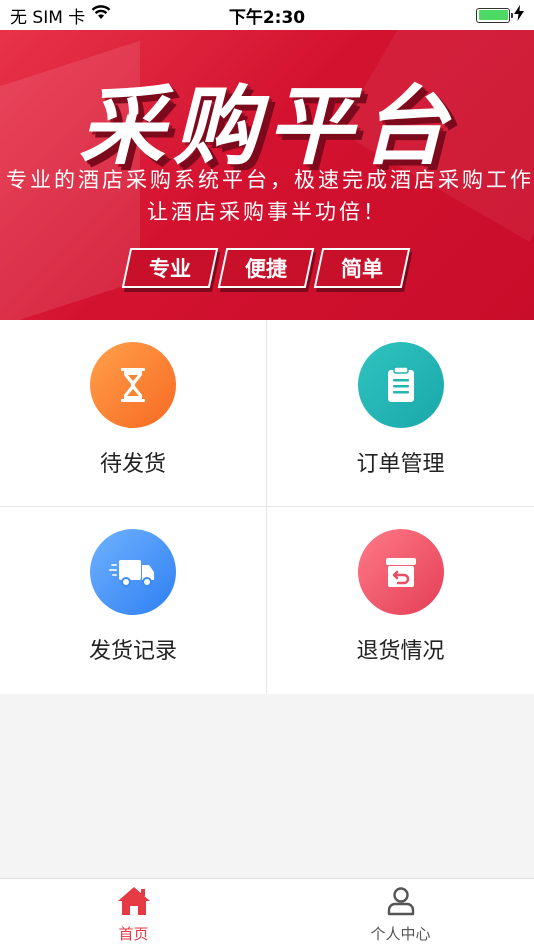 This screenshot has width=534, height=950. Describe the element at coordinates (400, 934) in the screenshot. I see `tab-profile-label: 个人中心` at that location.